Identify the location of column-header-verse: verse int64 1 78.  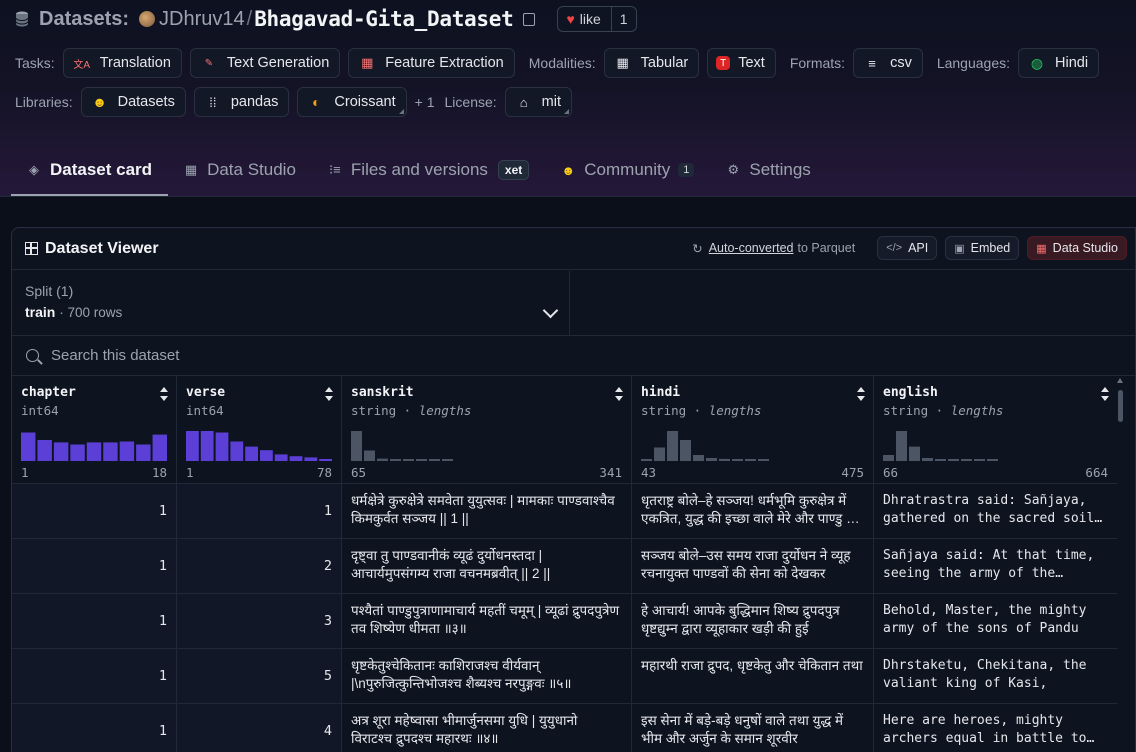
(259, 429).